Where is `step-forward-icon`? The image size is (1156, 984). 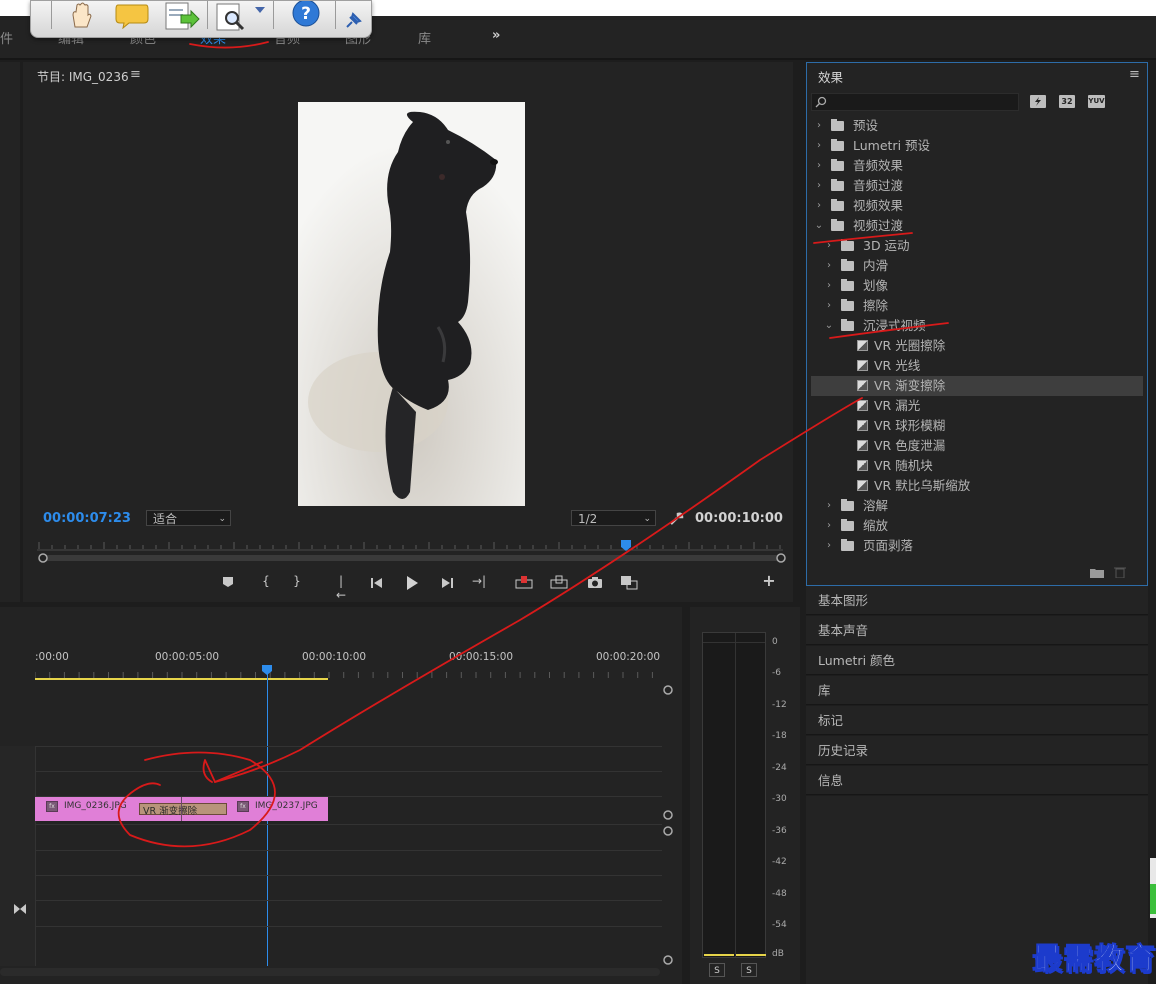 step-forward-icon is located at coordinates (447, 583).